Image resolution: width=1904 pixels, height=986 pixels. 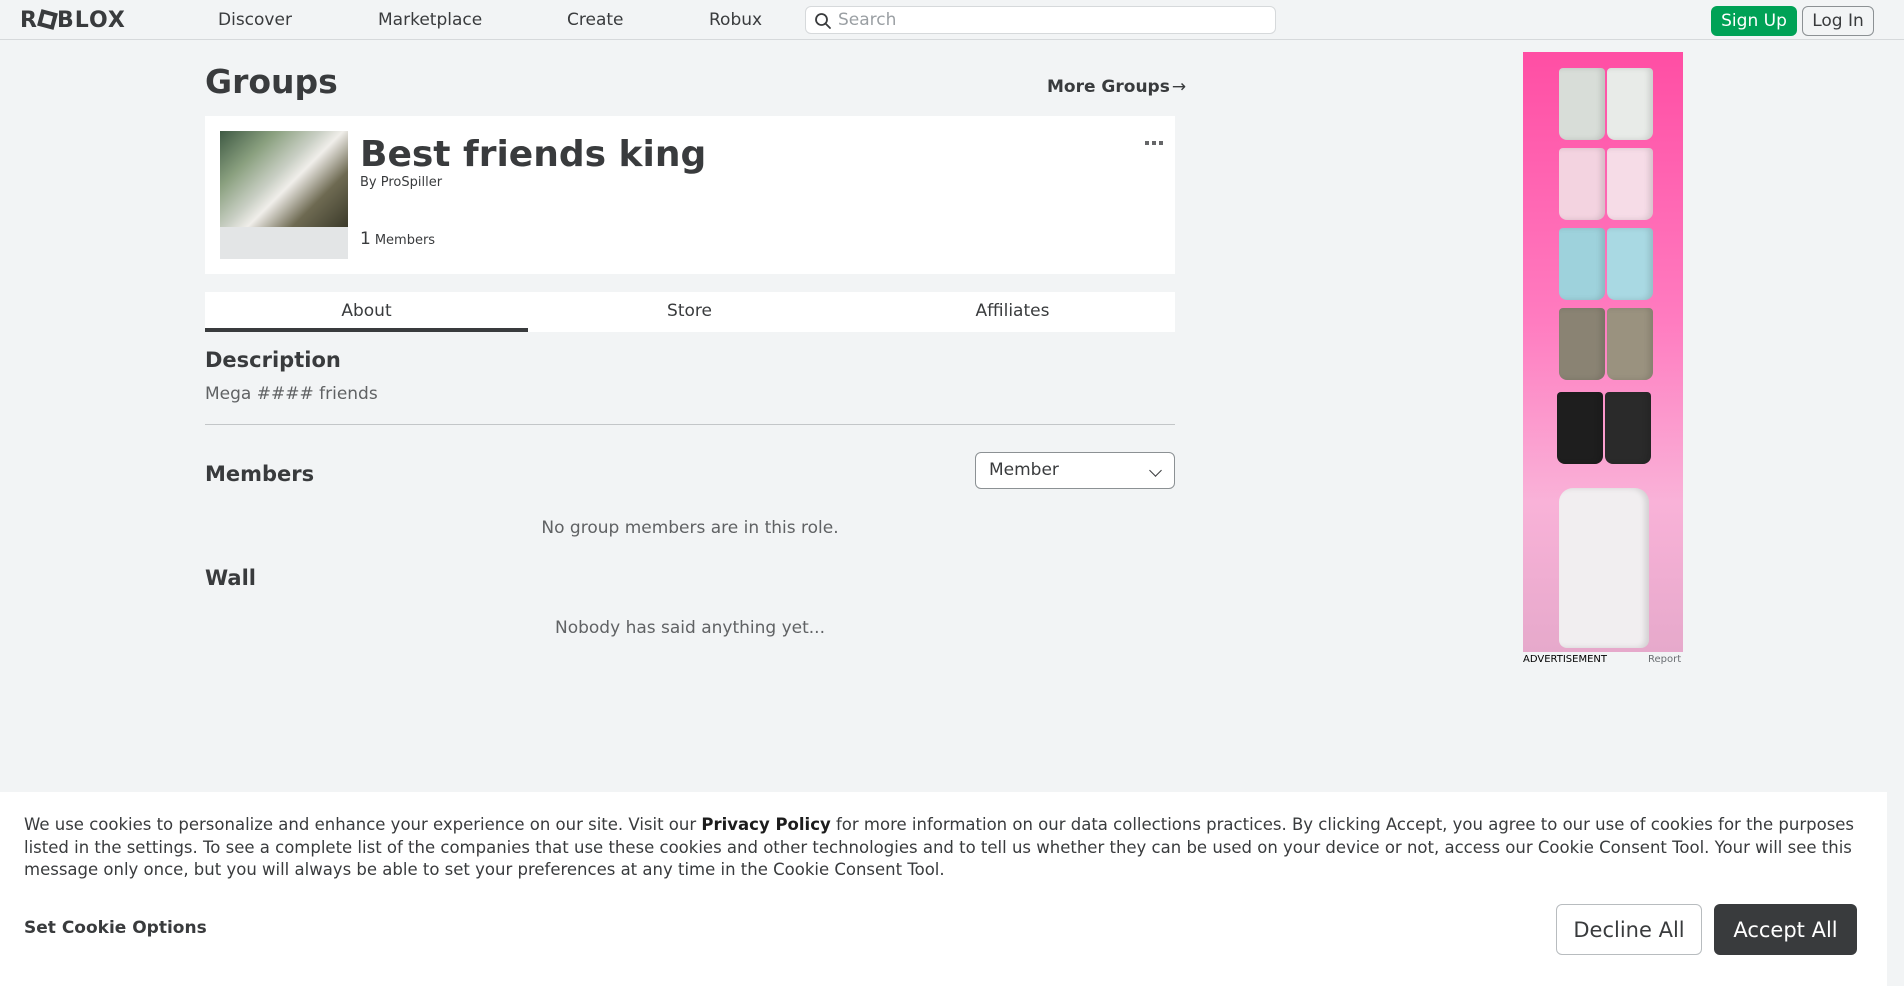 What do you see at coordinates (765, 824) in the screenshot?
I see `privacy-policy-link: Privacy Policy` at bounding box center [765, 824].